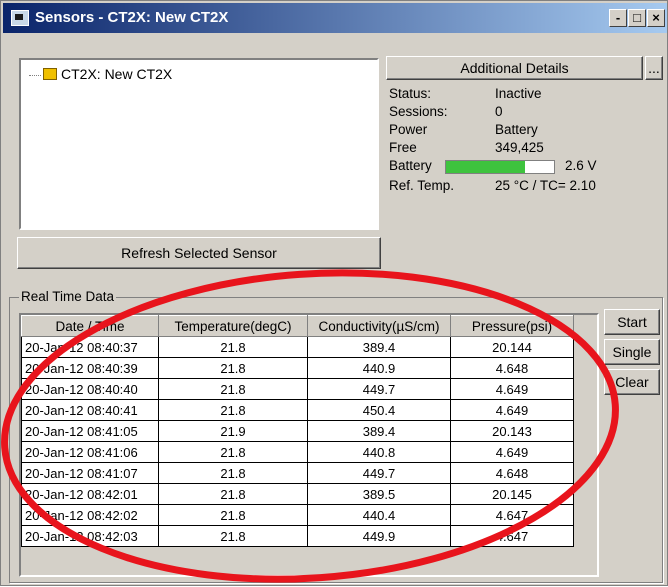 This screenshot has height=587, width=668. What do you see at coordinates (90, 515) in the screenshot?
I see `datetime-cell: 20-Jan-12 08:42:02` at bounding box center [90, 515].